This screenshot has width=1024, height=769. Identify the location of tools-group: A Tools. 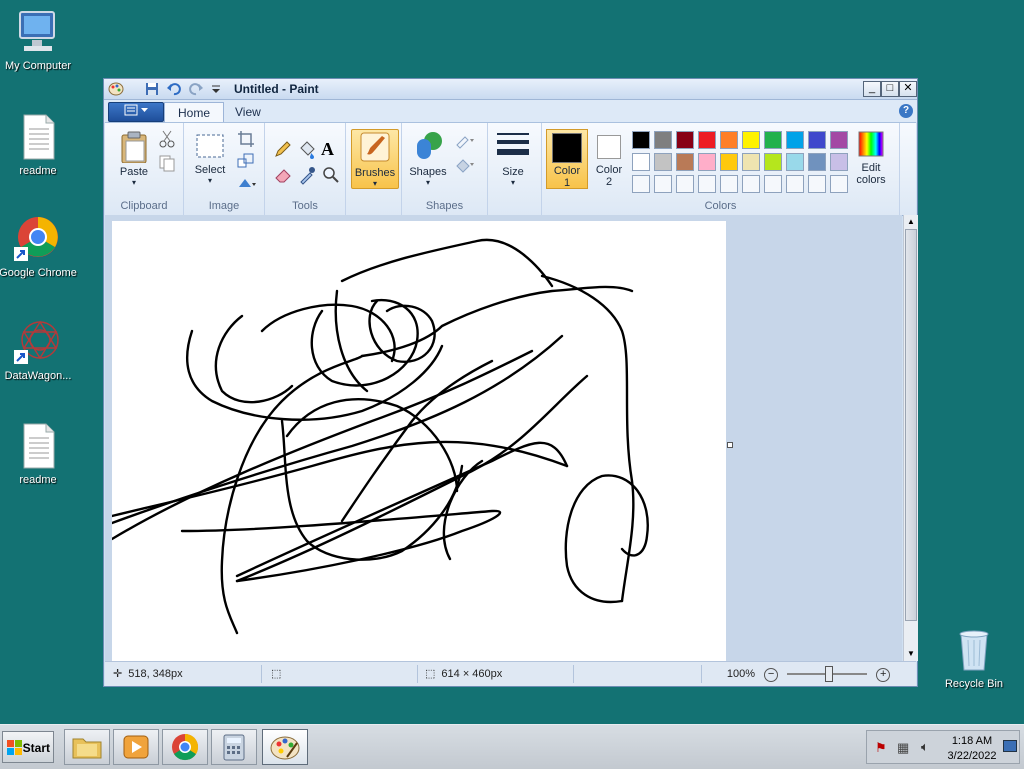
(305, 169).